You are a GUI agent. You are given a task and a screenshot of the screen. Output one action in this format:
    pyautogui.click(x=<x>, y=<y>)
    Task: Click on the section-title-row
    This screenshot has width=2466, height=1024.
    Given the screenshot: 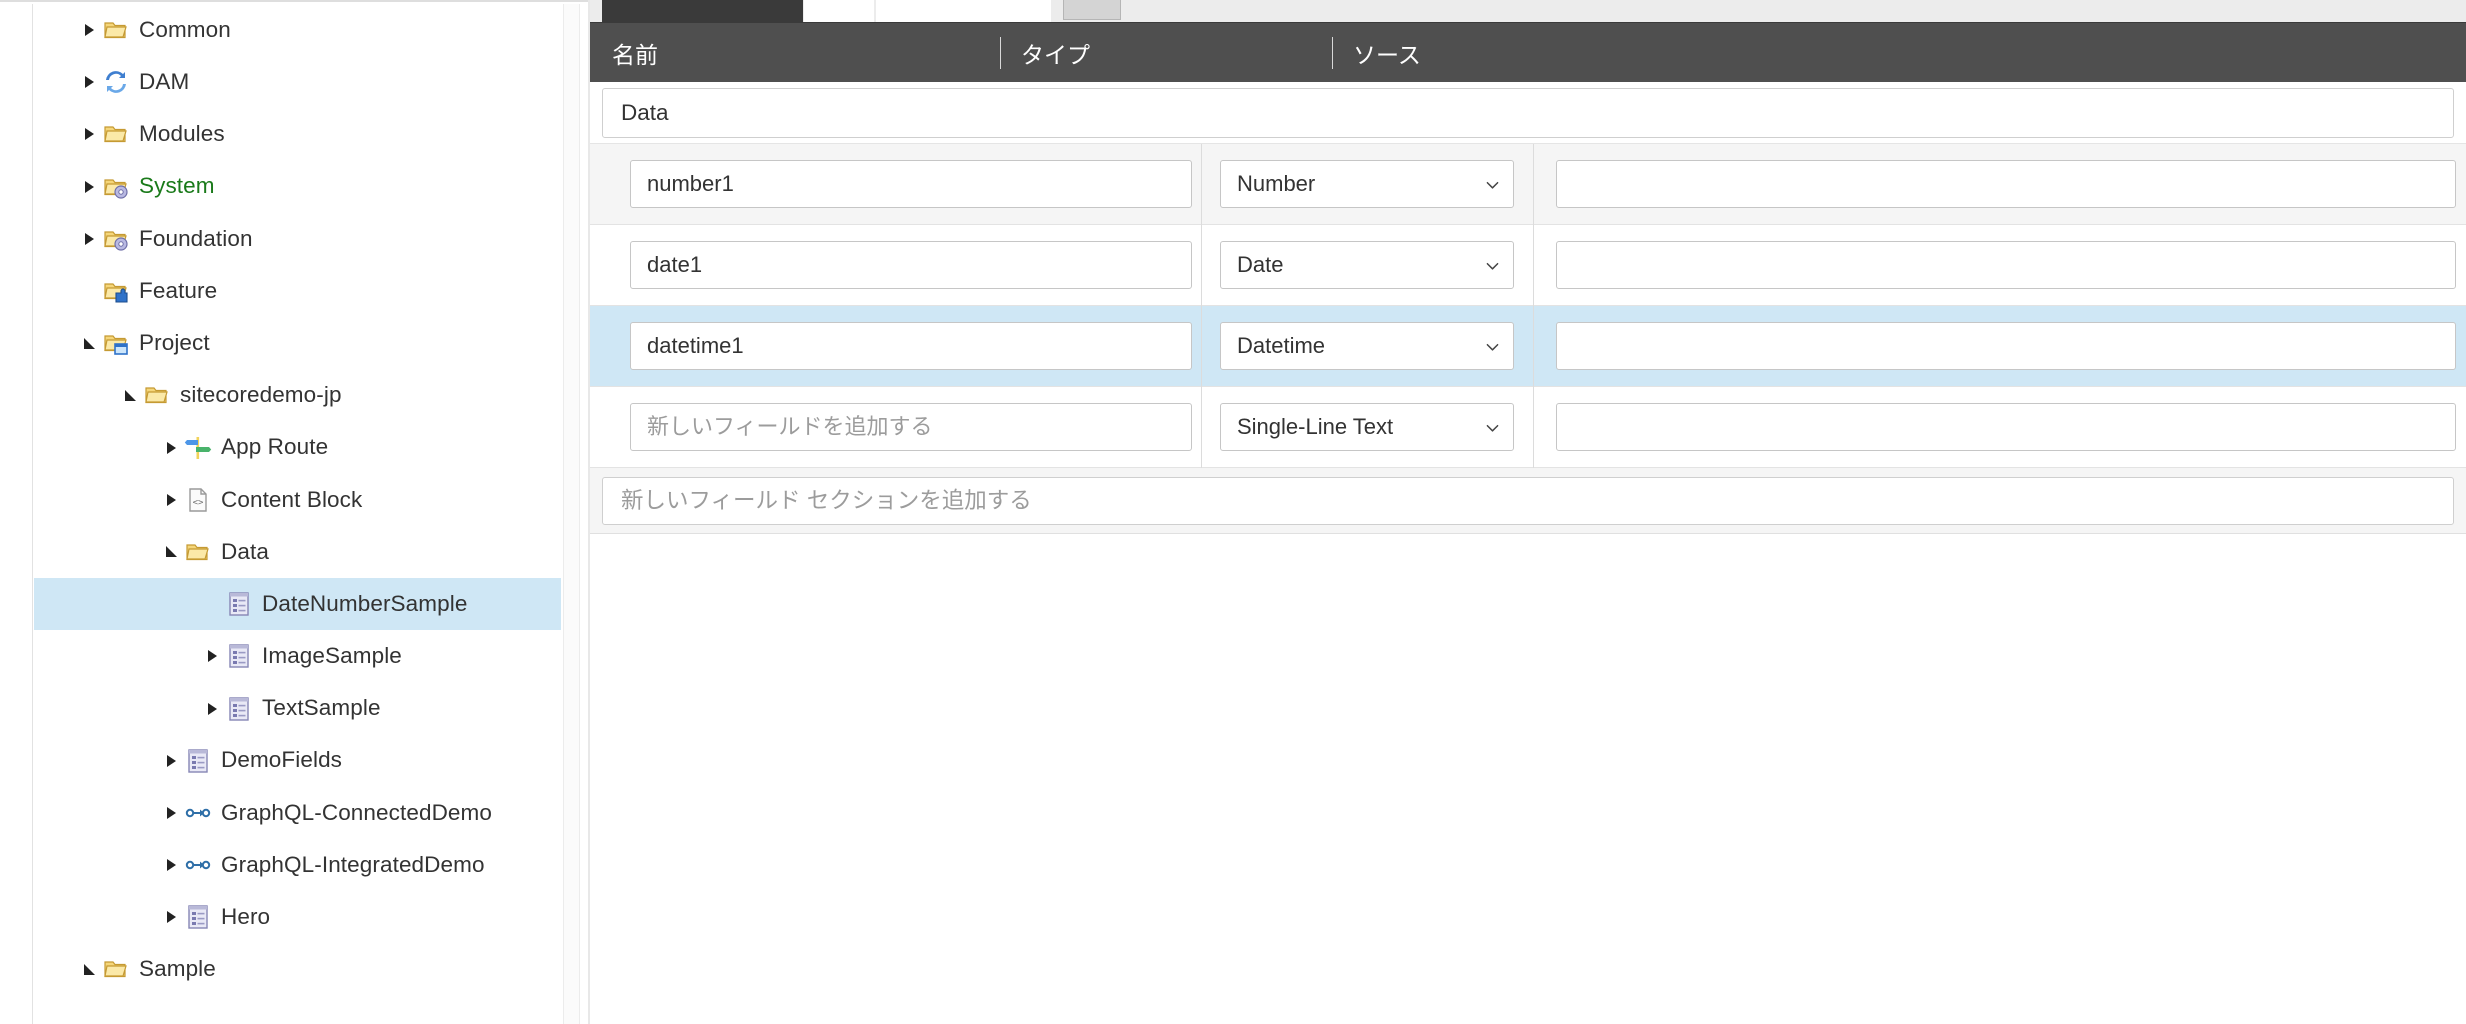 What is the action you would take?
    pyautogui.click(x=1528, y=113)
    